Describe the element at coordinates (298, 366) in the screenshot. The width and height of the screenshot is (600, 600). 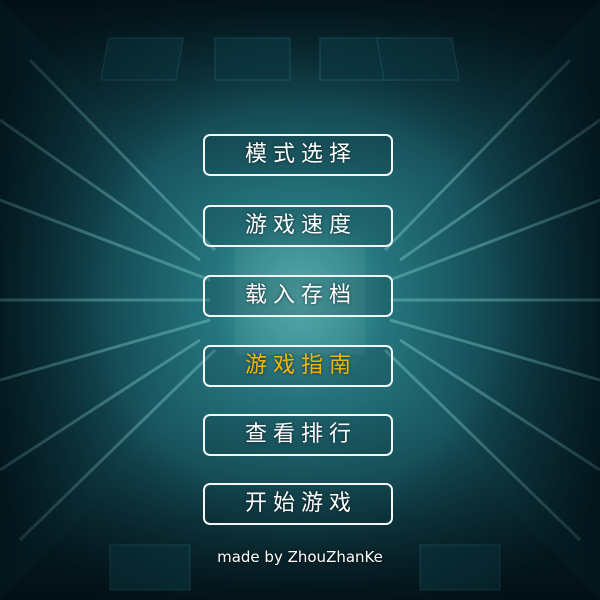
I see `game-guide-button: 游戏指南` at that location.